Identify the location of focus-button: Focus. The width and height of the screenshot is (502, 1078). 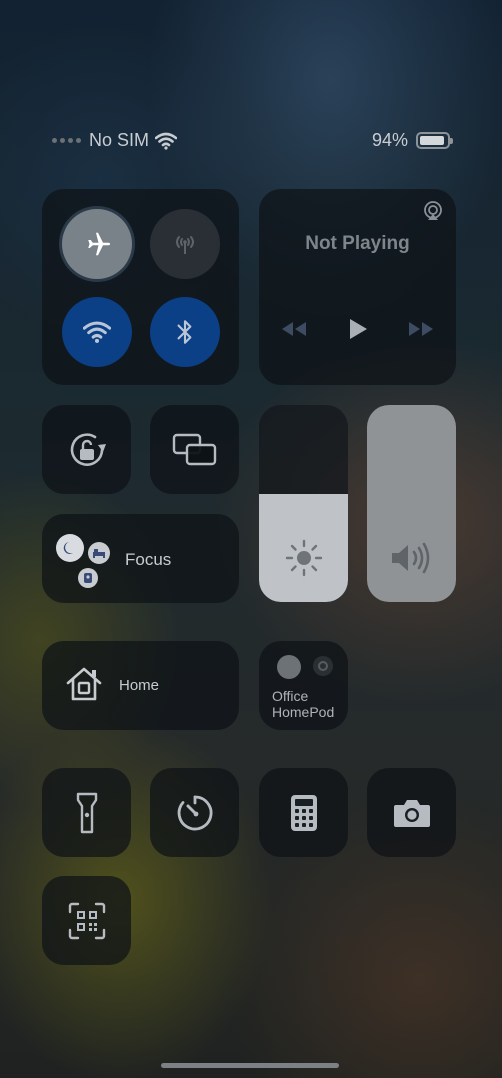
(140, 558).